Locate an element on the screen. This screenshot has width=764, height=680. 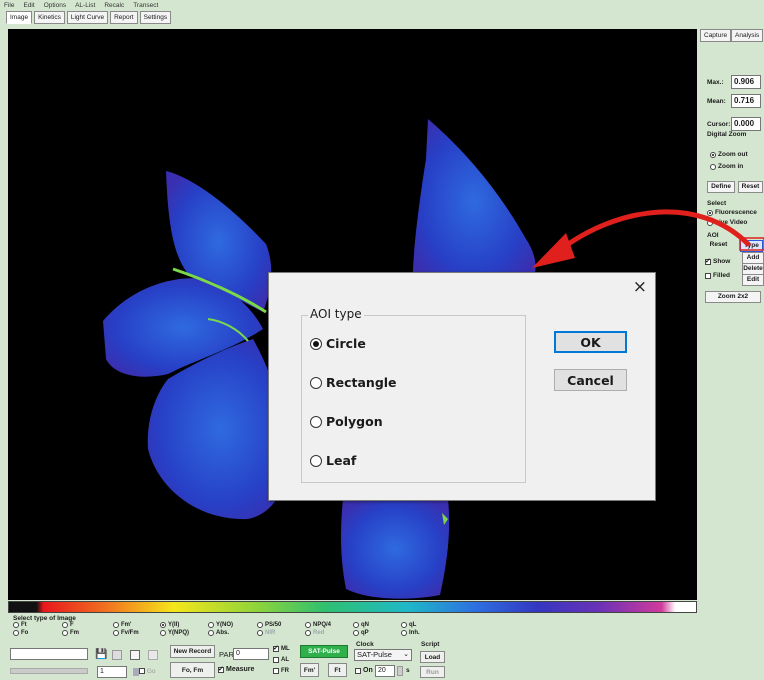
menu-options: Options is located at coordinates (55, 5).